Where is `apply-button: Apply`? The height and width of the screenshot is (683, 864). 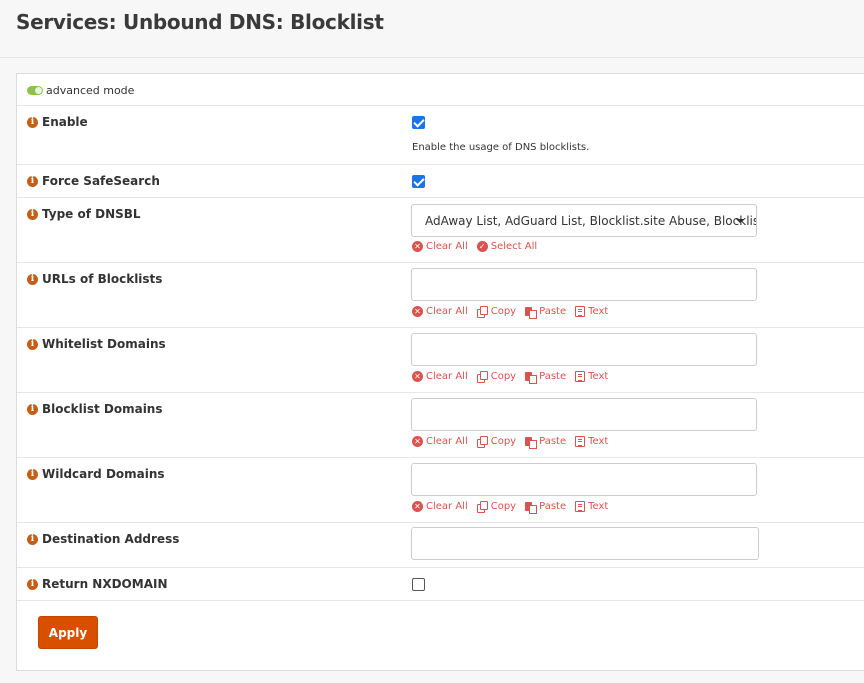
apply-button: Apply is located at coordinates (68, 632).